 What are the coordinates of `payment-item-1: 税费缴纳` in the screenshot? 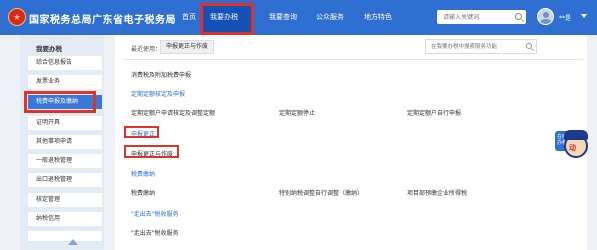 It's located at (143, 192).